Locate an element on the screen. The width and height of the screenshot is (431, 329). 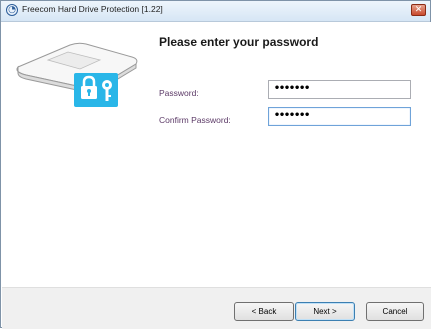
title-bar: ◔ Freecom Hard Drive Protection [1.22] ✕ is located at coordinates (215, 11).